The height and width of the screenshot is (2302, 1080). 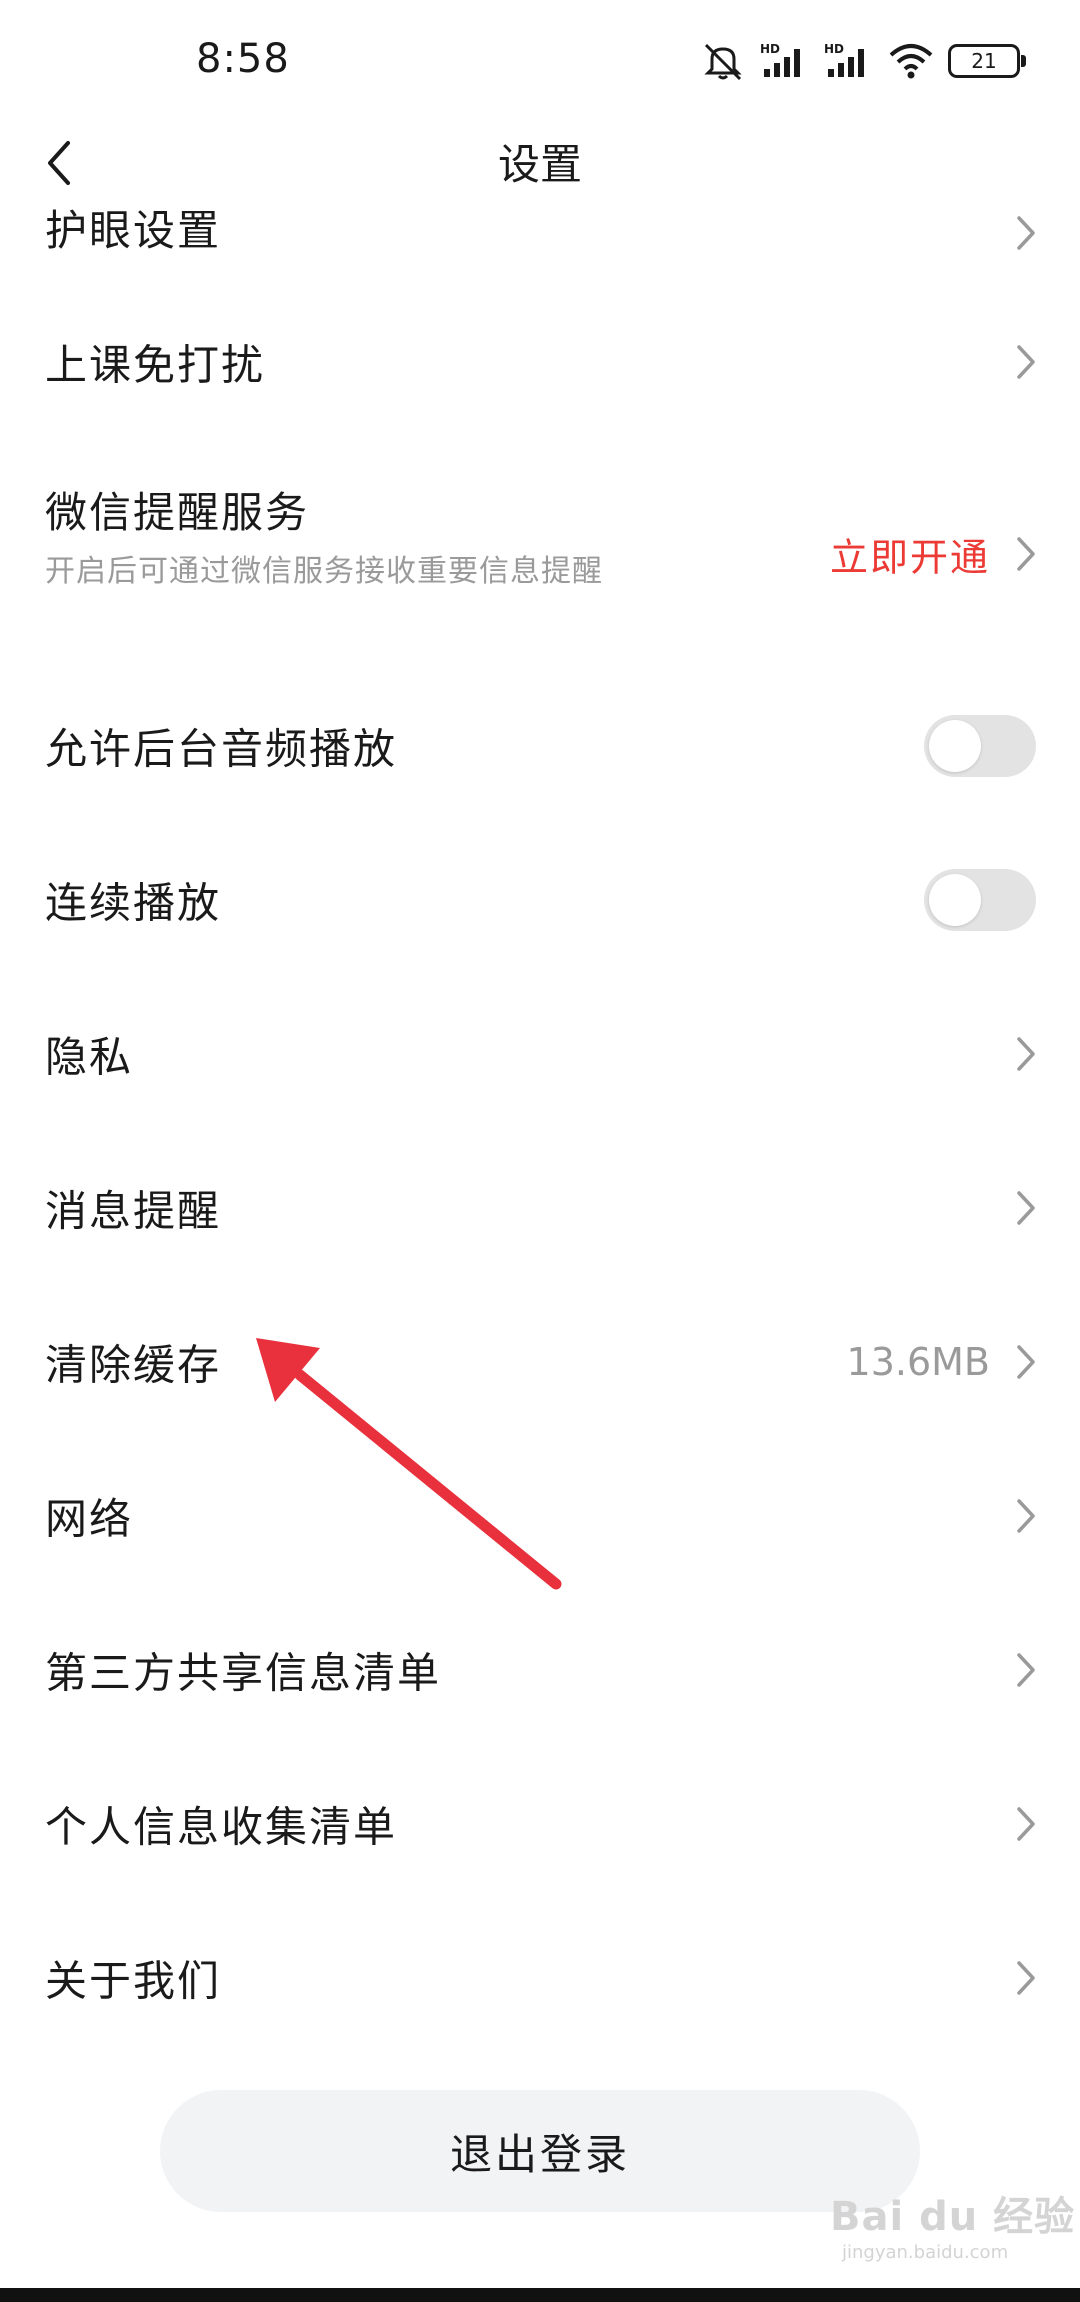 What do you see at coordinates (243, 1673) in the screenshot?
I see `setting-label: 第三方共享信息清单` at bounding box center [243, 1673].